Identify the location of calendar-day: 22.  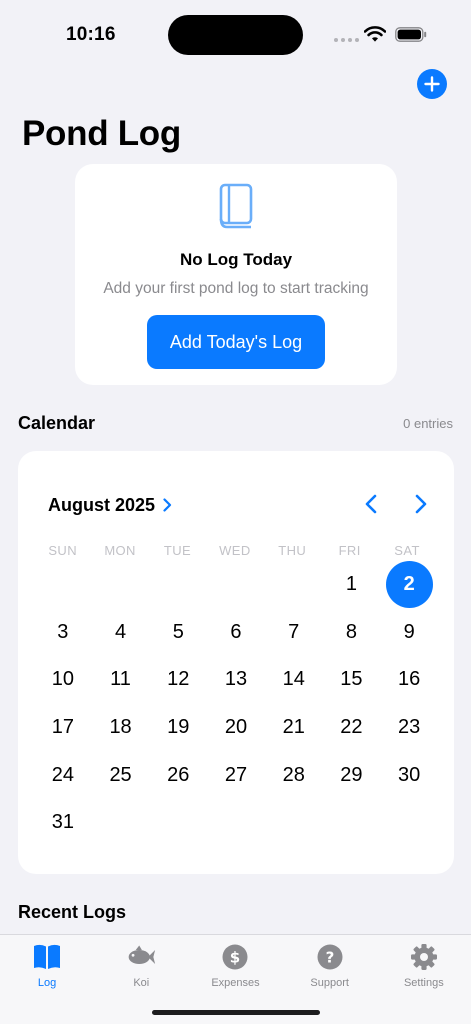
(352, 728).